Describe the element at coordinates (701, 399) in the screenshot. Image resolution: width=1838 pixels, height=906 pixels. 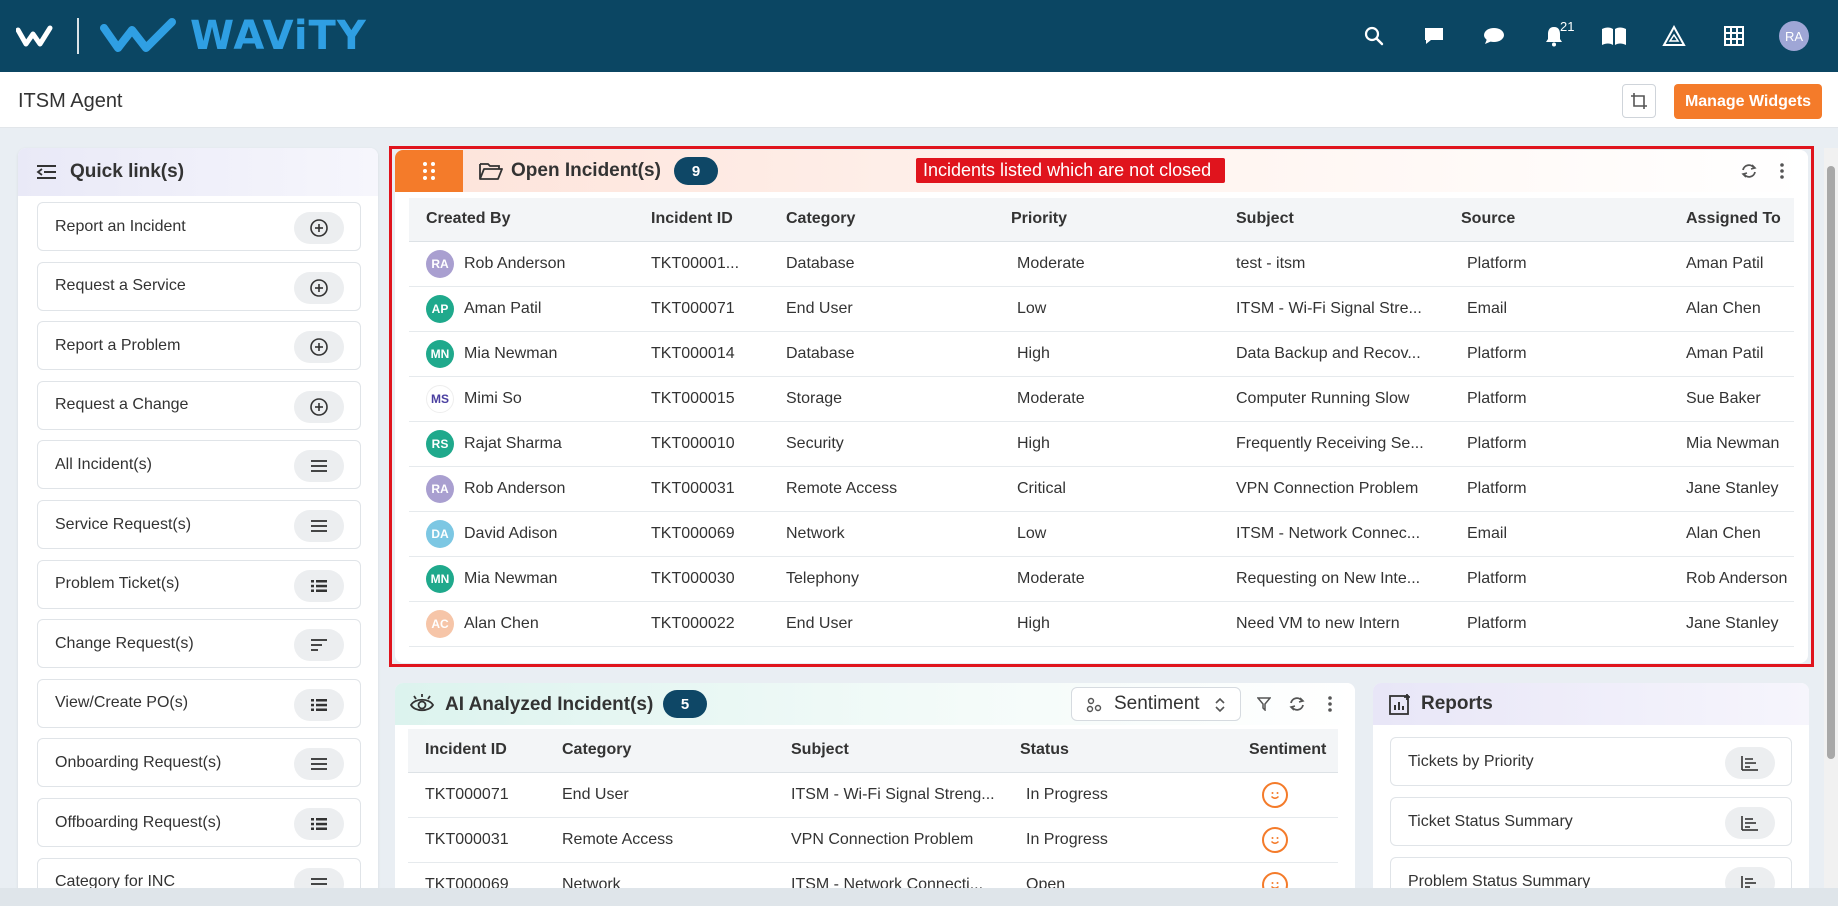
I see `incident-id-cell: TKT000015` at that location.